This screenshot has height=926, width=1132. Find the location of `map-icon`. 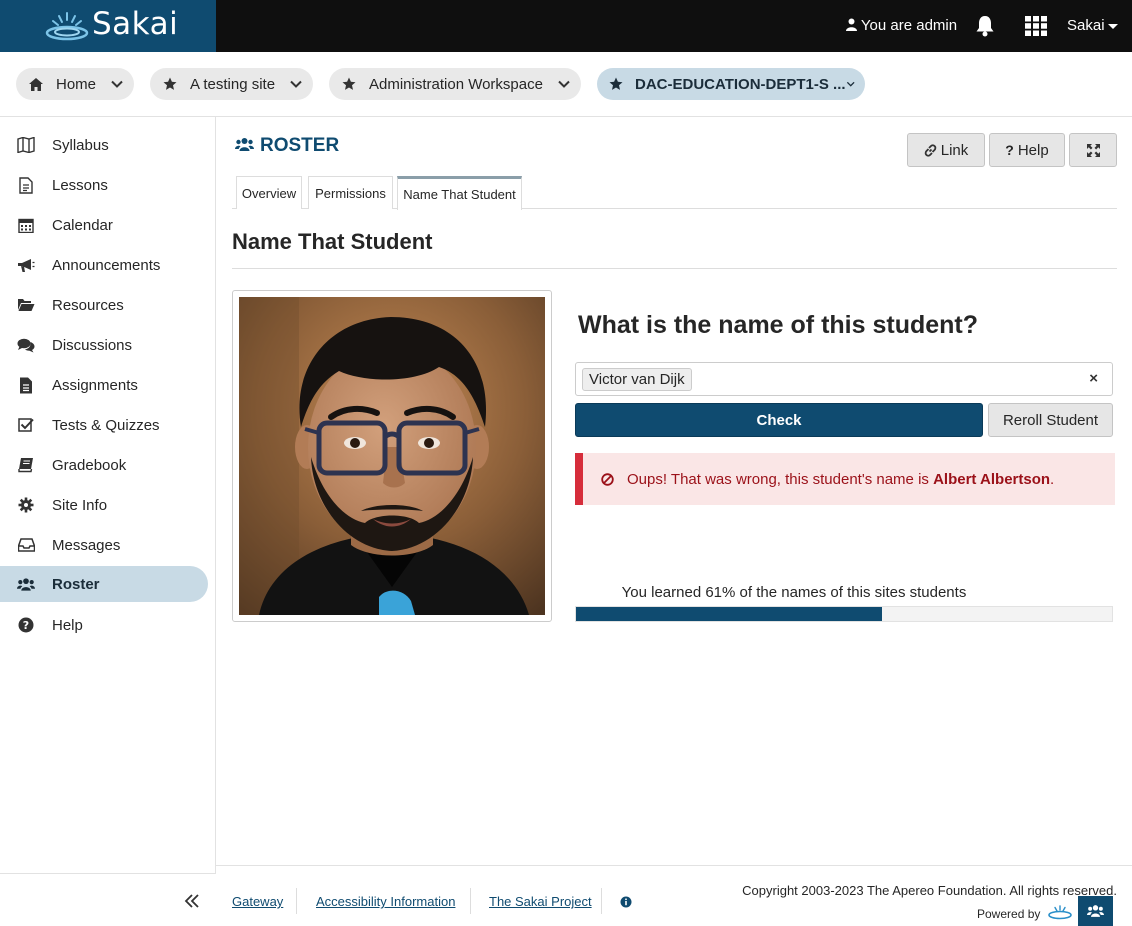

map-icon is located at coordinates (26, 145).